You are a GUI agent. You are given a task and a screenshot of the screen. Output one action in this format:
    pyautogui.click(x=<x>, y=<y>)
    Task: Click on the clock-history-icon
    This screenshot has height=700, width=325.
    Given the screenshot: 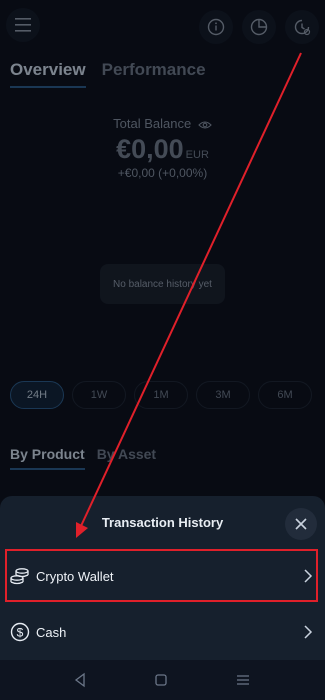 What is the action you would take?
    pyautogui.click(x=302, y=27)
    